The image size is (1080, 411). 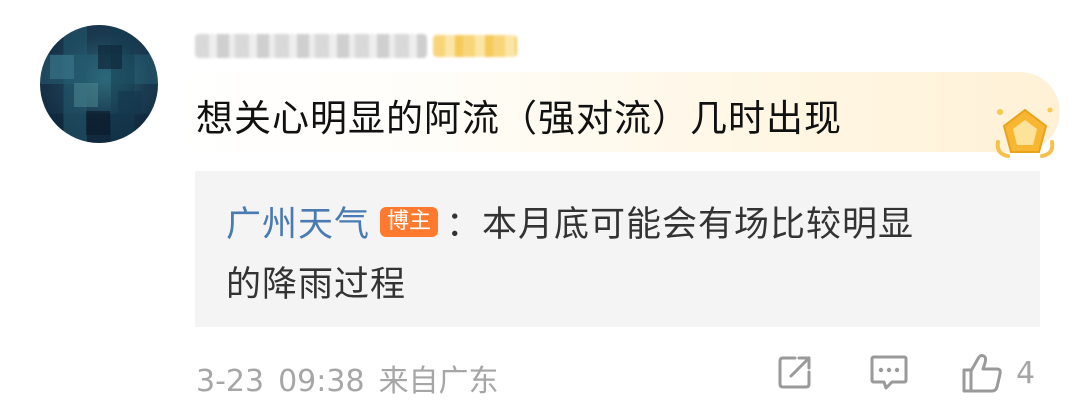 What do you see at coordinates (409, 221) in the screenshot?
I see `blogger-tag-badge: 博主` at bounding box center [409, 221].